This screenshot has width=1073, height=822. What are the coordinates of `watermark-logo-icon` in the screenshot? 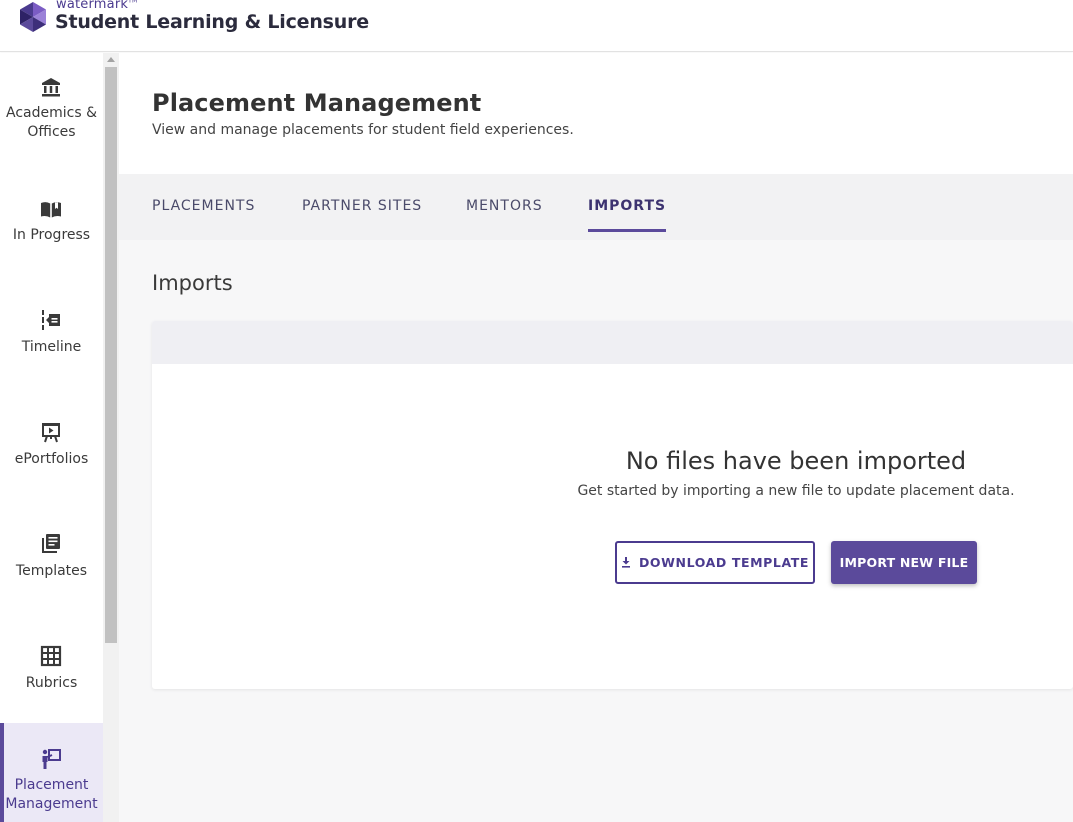 It's located at (33, 18).